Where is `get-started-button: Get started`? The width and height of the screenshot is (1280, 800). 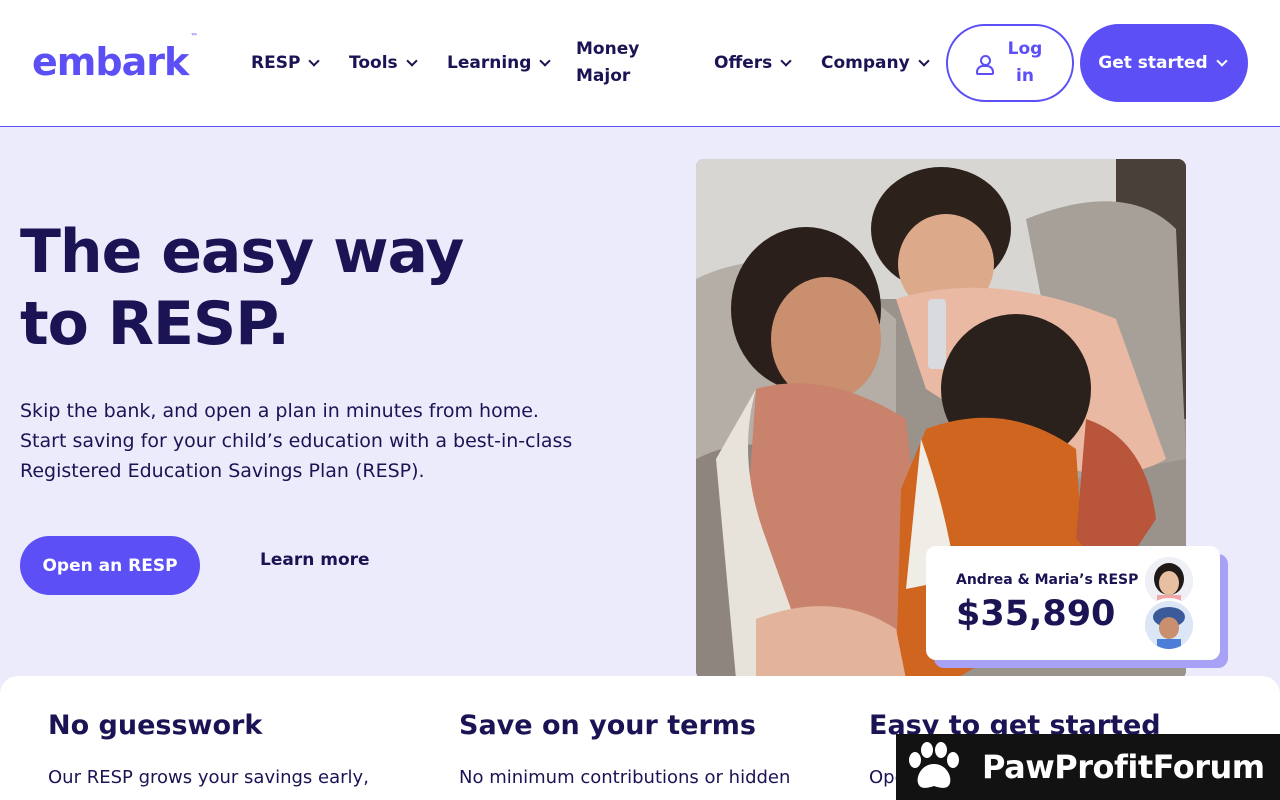
get-started-button: Get started is located at coordinates (1164, 63).